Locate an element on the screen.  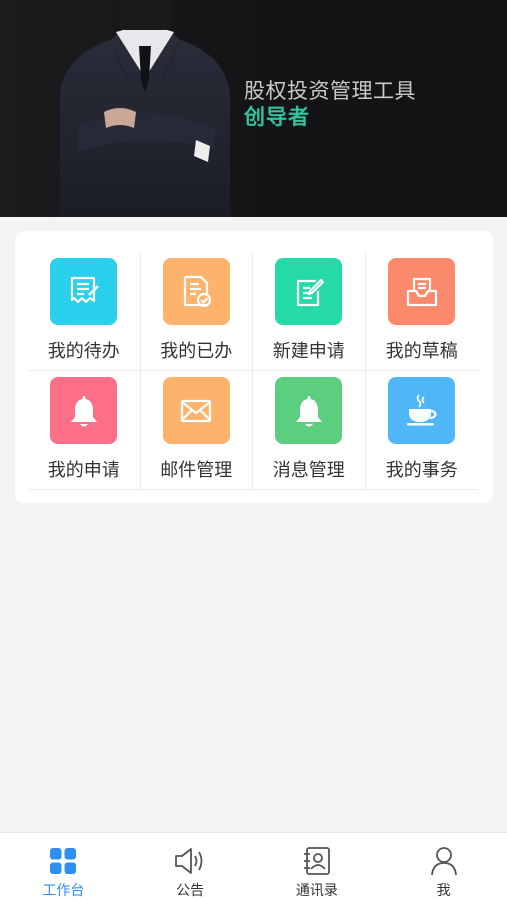
todo-icon is located at coordinates (84, 291).